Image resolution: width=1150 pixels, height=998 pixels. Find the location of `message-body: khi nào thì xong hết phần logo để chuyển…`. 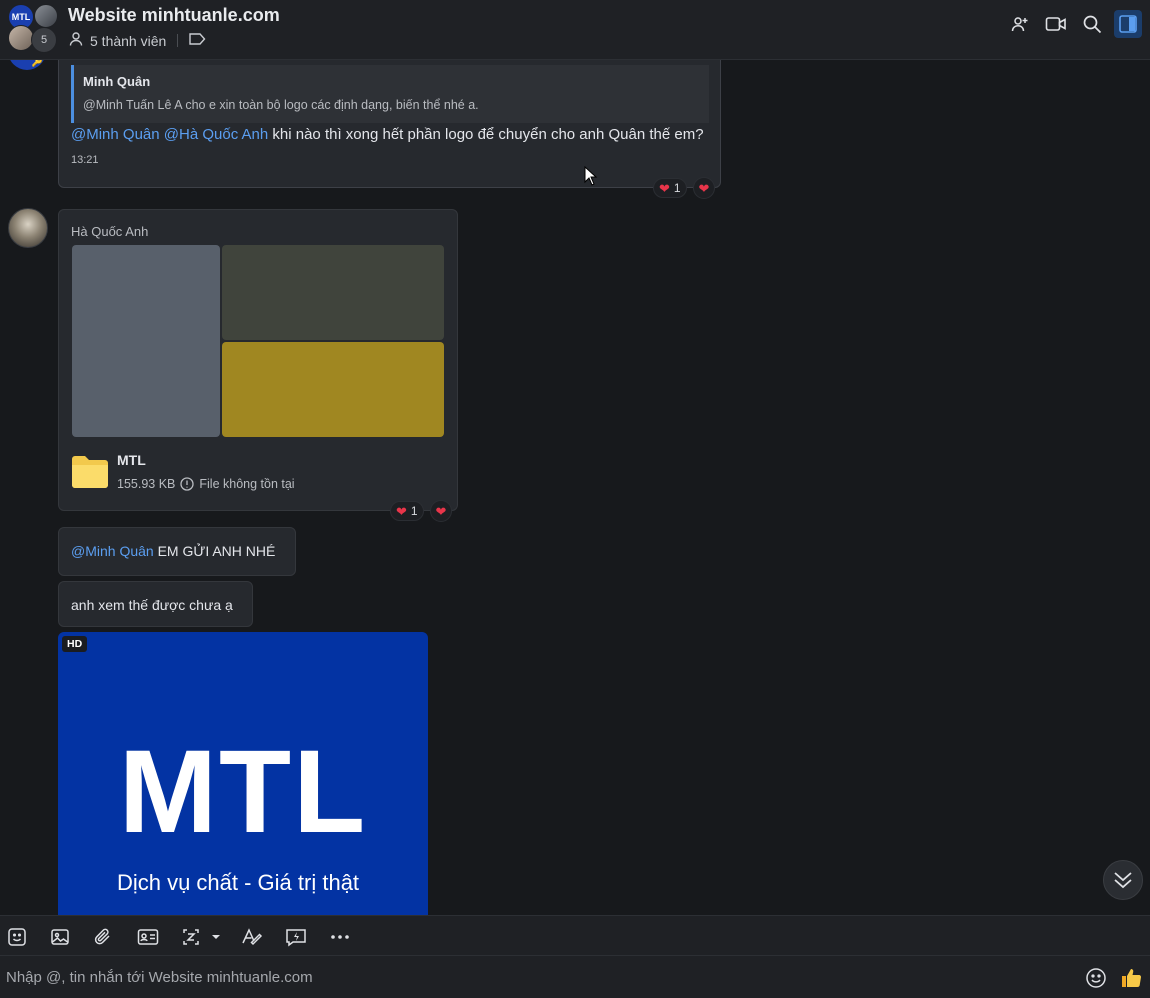

message-body: khi nào thì xong hết phần logo để chuyển… is located at coordinates (488, 134).